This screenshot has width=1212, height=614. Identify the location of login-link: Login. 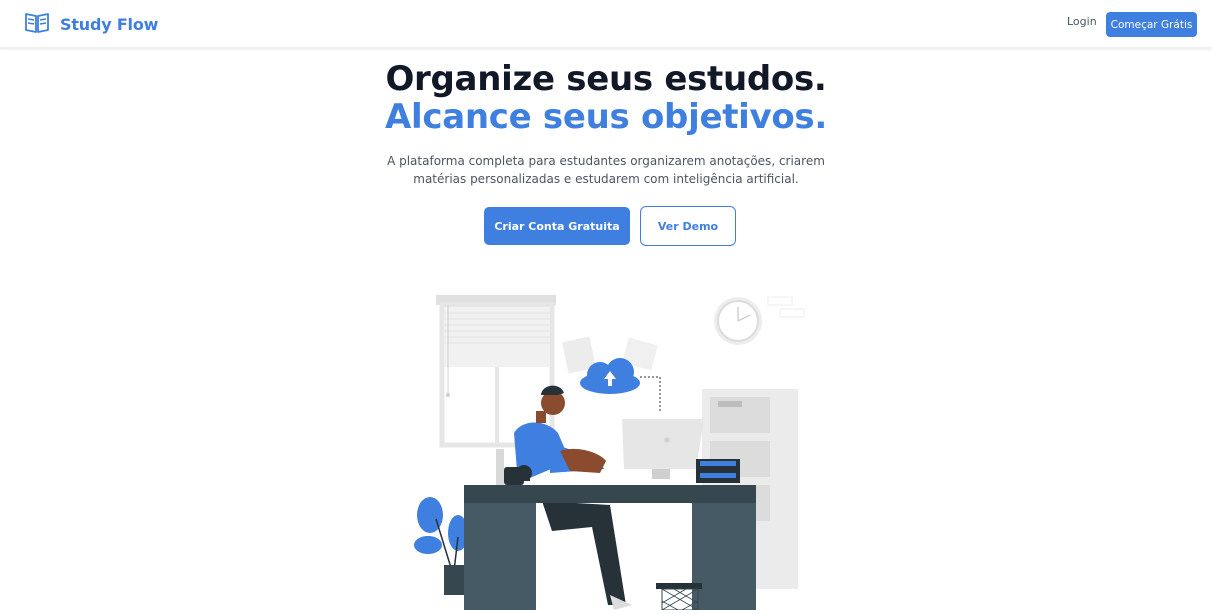
(1082, 21).